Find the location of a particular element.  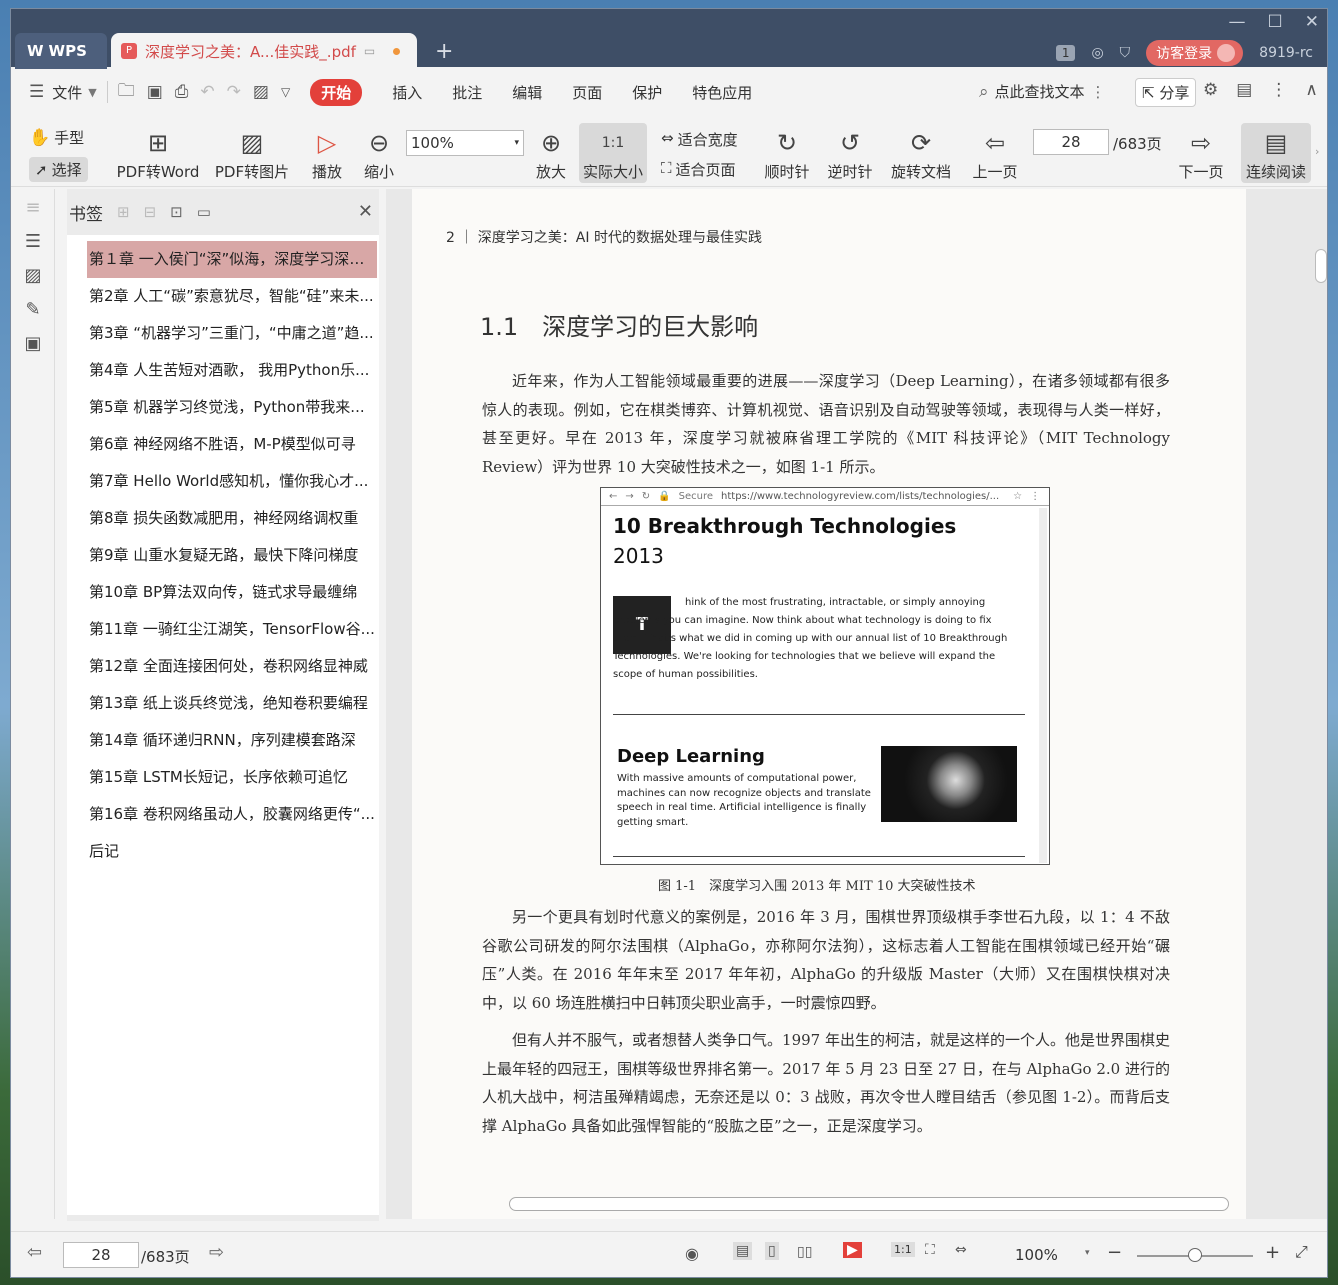

menu-protect: 保护 is located at coordinates (647, 92).